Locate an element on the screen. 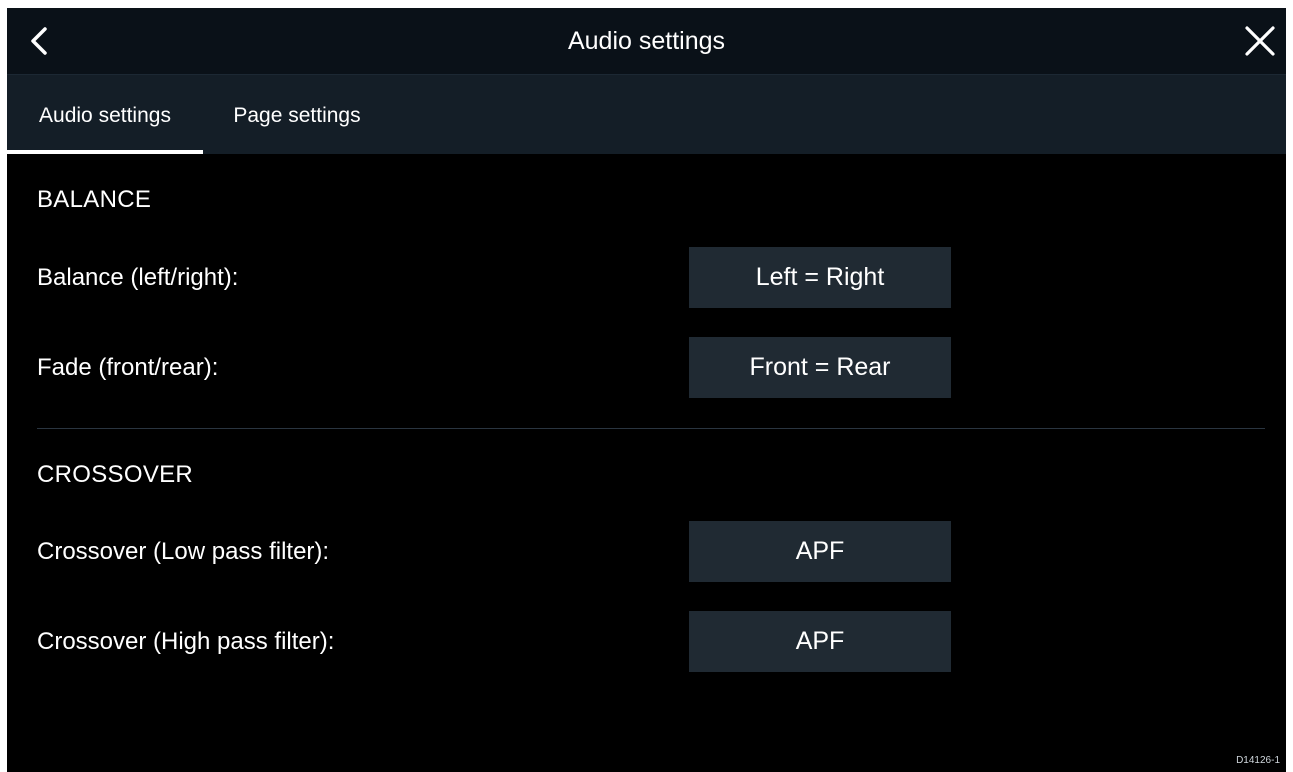 The width and height of the screenshot is (1293, 772). page-title: Audio settings is located at coordinates (646, 41).